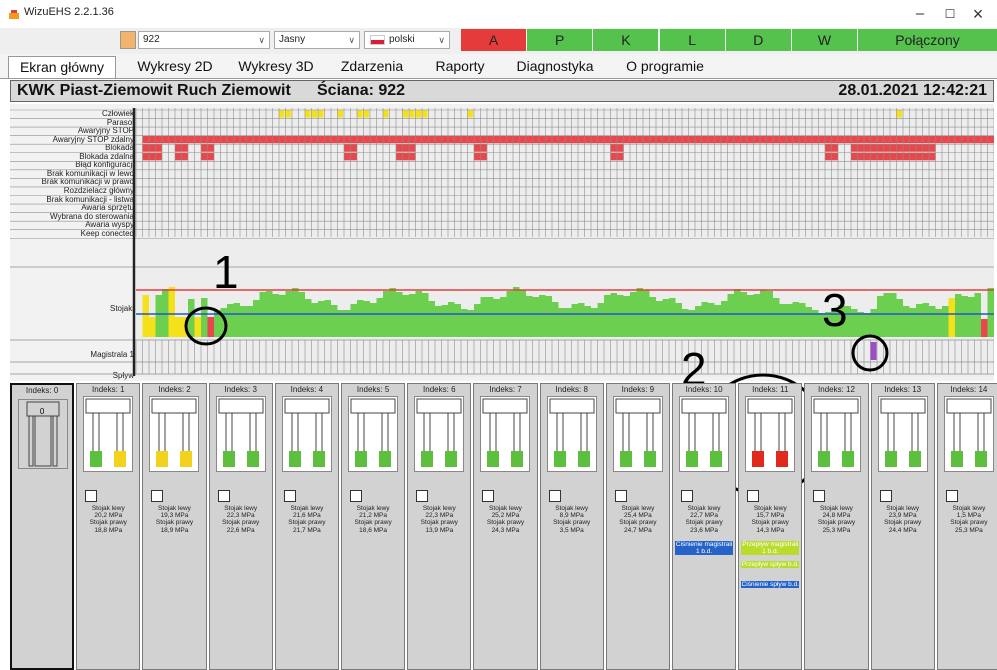 The image size is (997, 670). Describe the element at coordinates (42, 411) in the screenshot. I see `card-number: 0` at that location.